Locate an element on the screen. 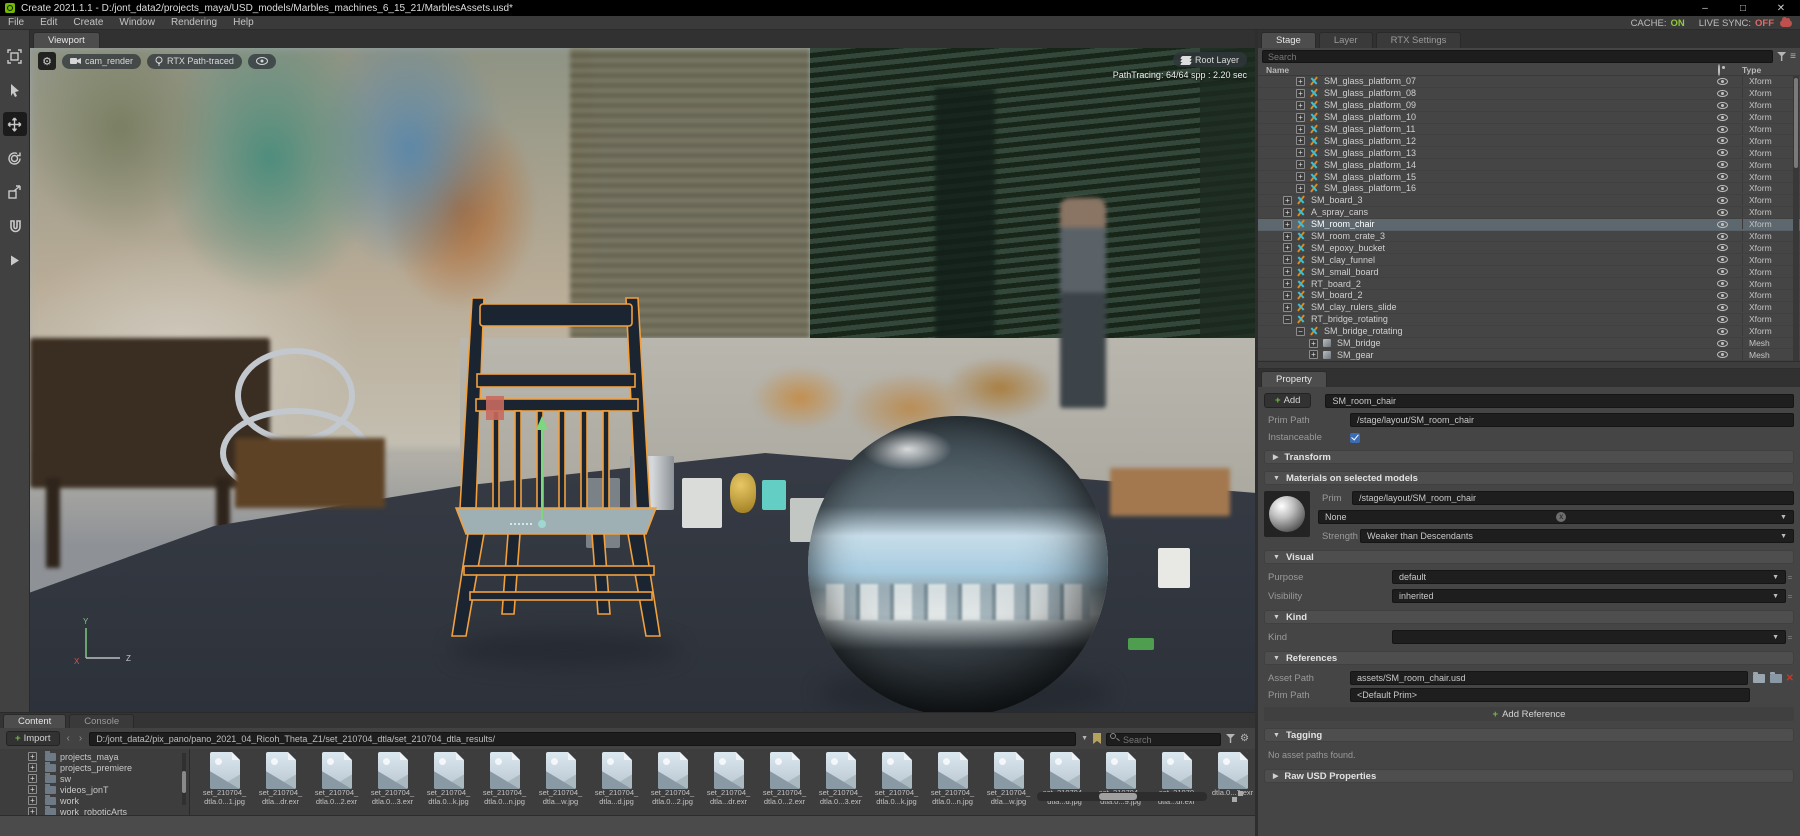  tree-row: + SM_glass_platform_15 Xform is located at coordinates (1529, 177).